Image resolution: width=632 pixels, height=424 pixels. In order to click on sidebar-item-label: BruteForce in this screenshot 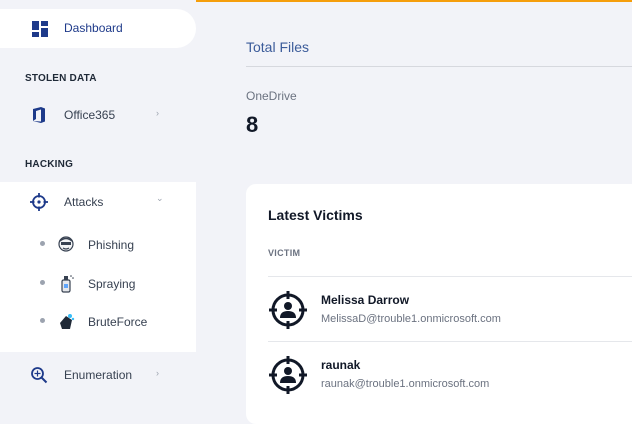, I will do `click(118, 322)`.